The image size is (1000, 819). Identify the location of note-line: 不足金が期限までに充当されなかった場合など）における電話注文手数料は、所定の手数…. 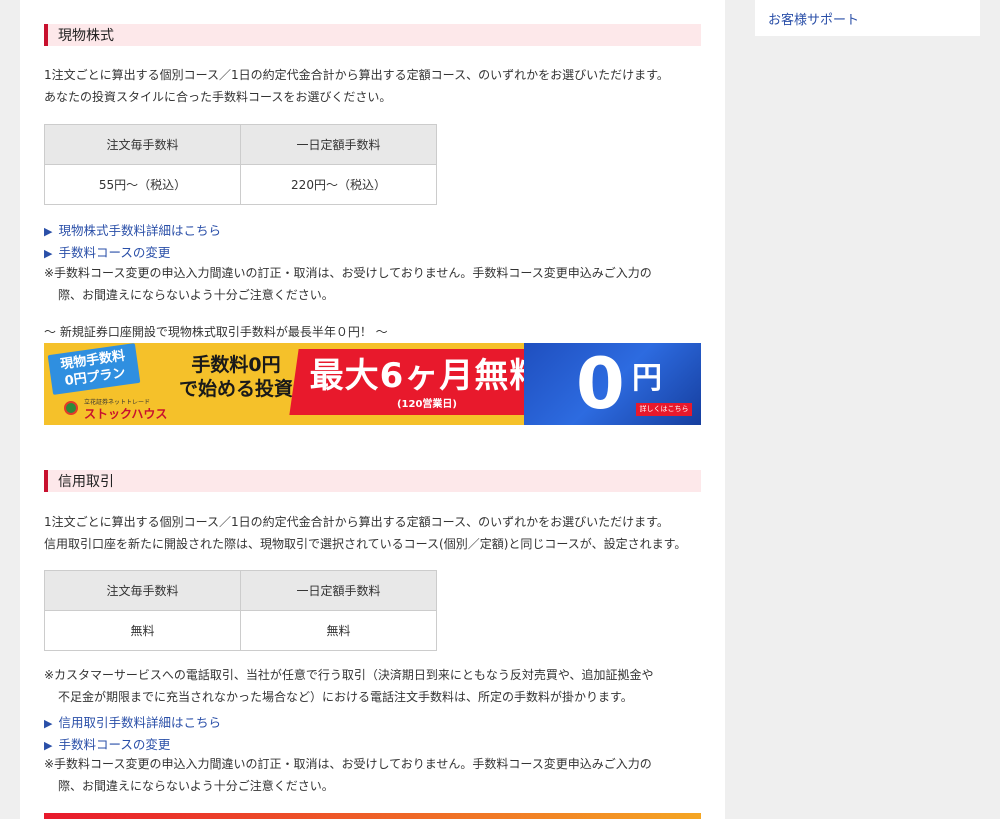
(345, 697).